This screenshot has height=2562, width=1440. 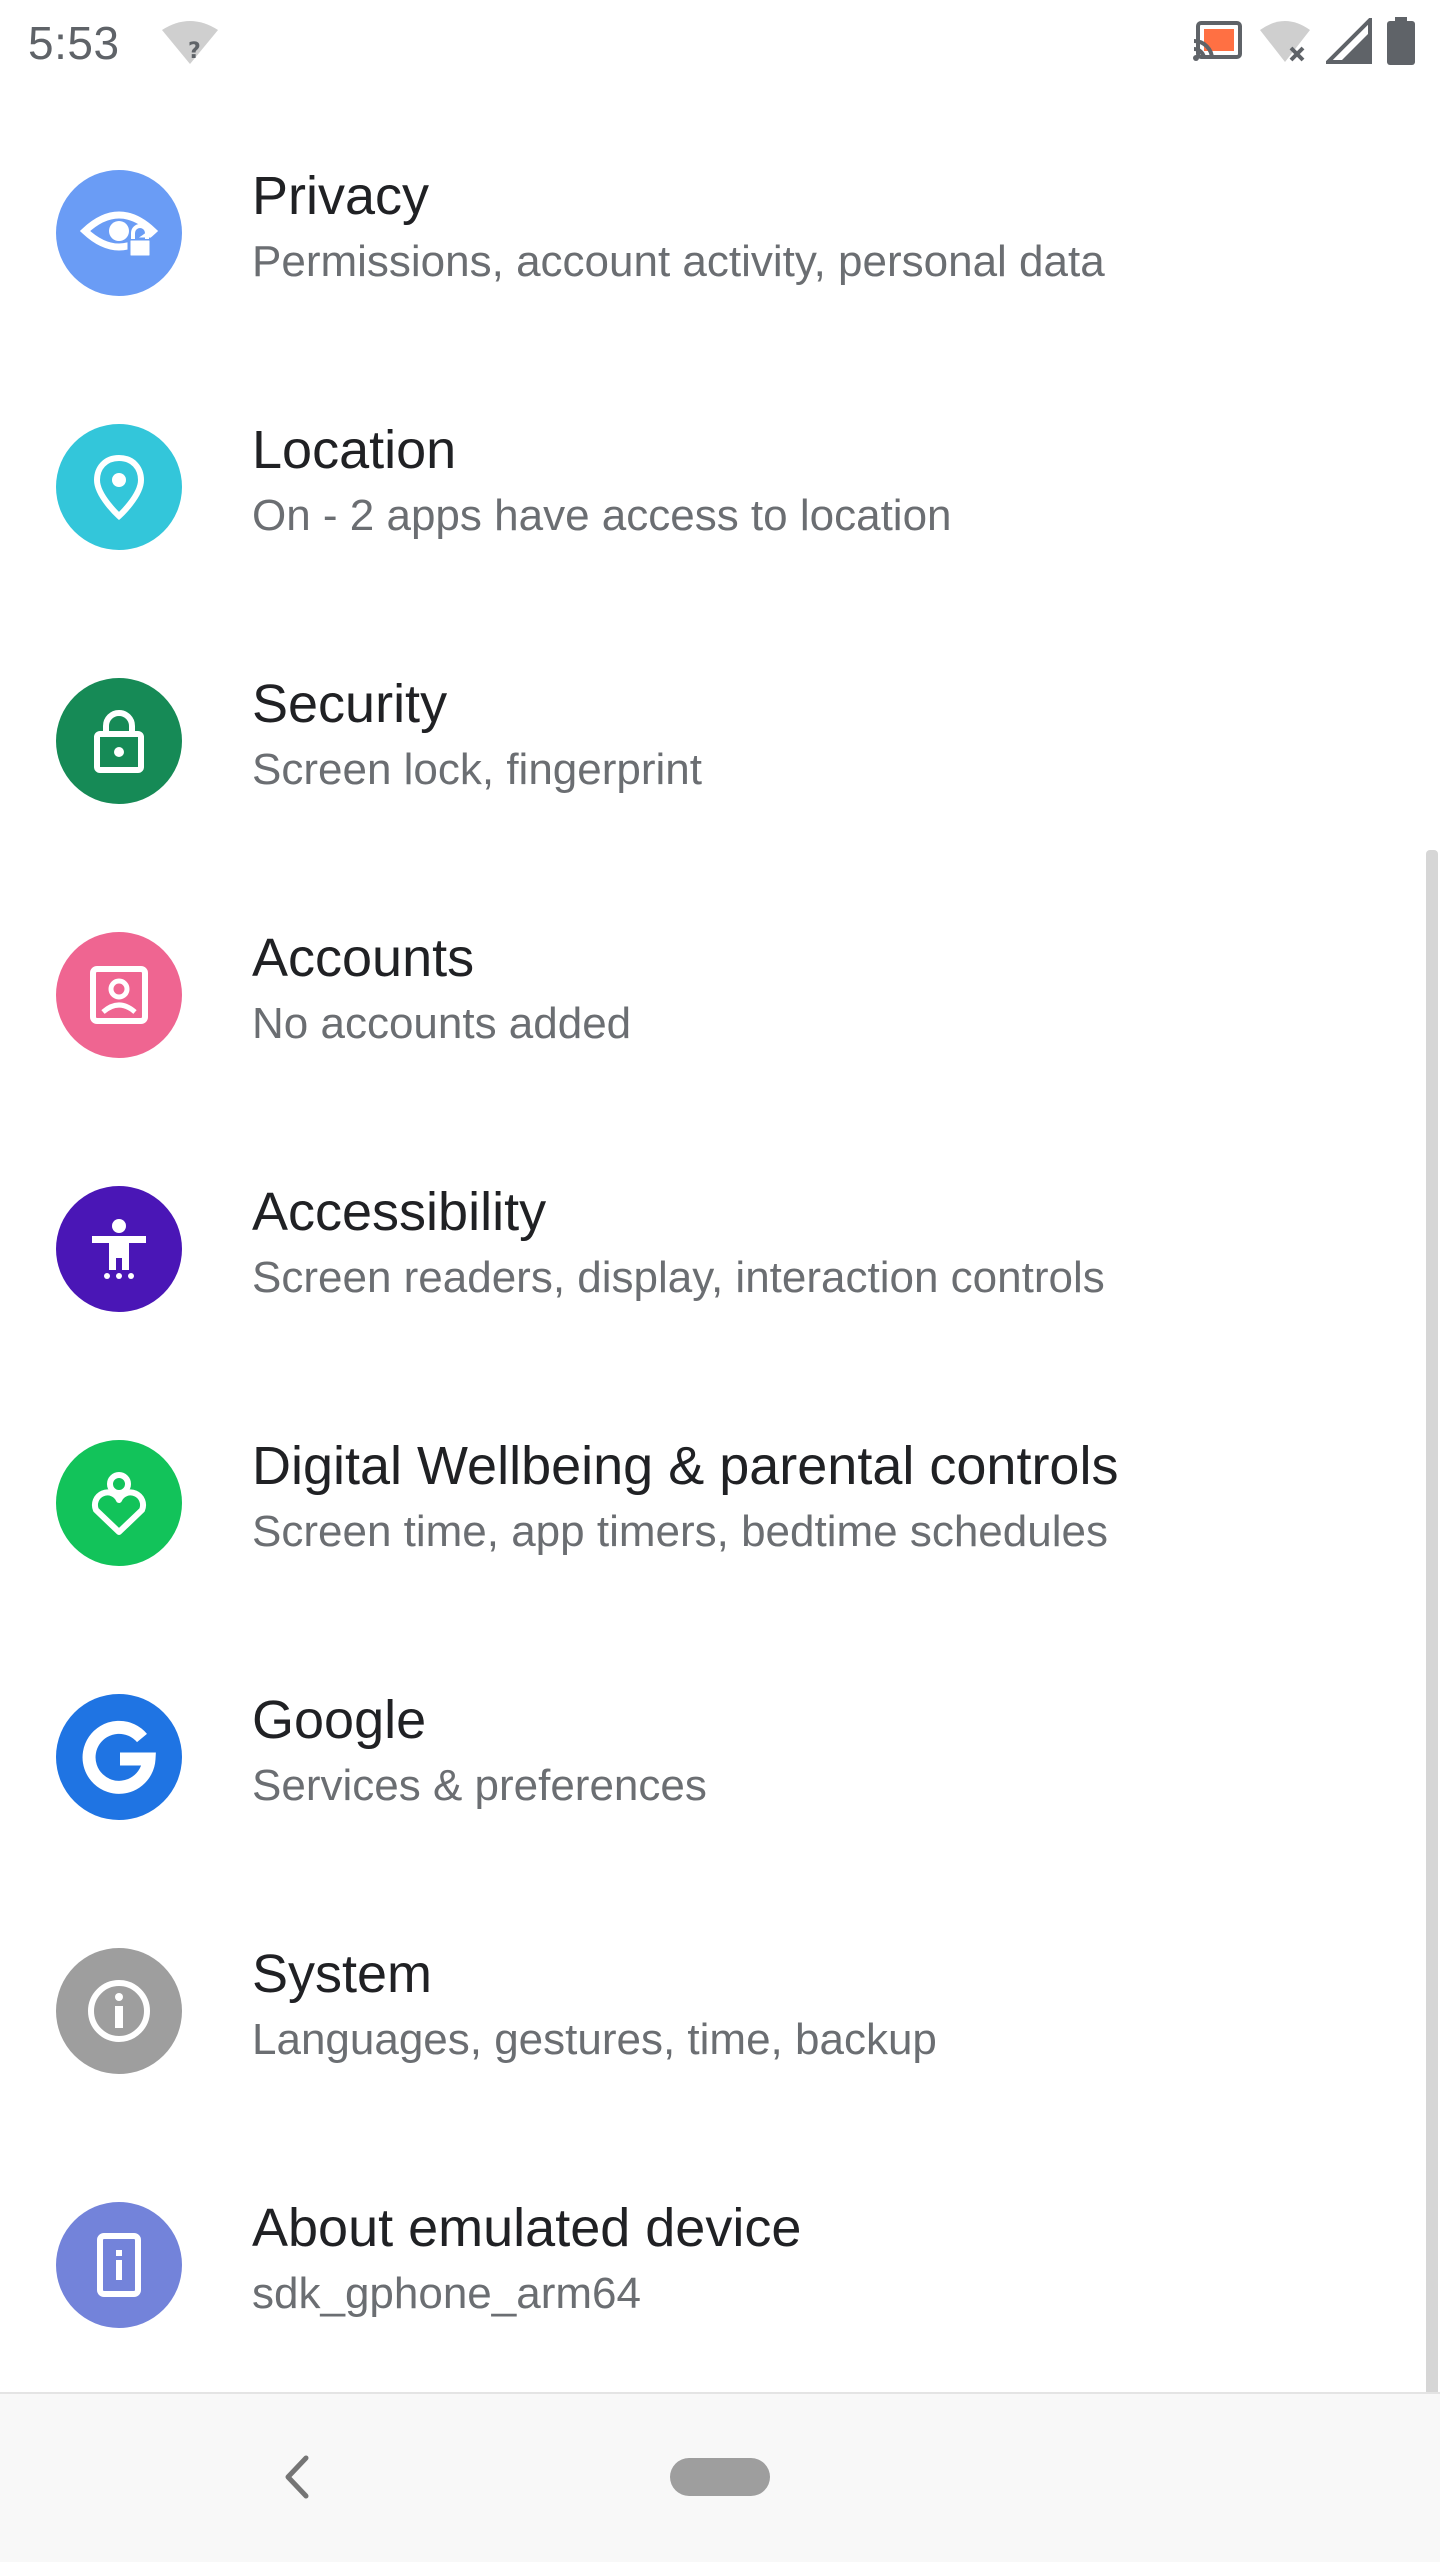 I want to click on settings-item-about-device: About emulated device sdk_gphone_arm64, so click(x=715, y=2245).